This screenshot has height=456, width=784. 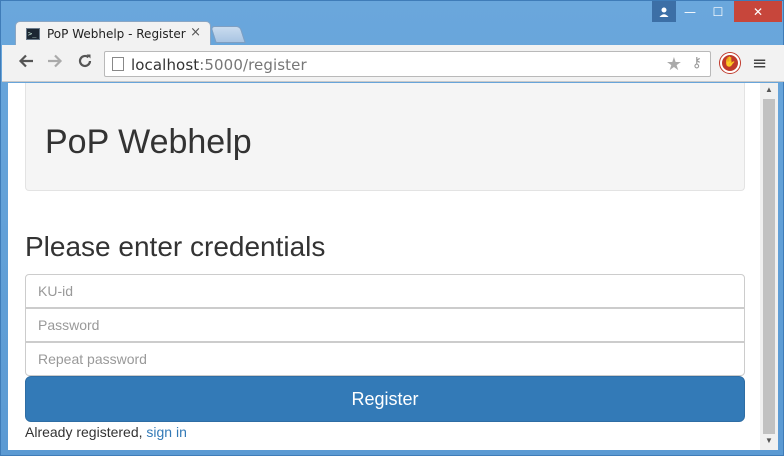 I want to click on vertical-scrollbar: ▲ ▼, so click(x=769, y=266).